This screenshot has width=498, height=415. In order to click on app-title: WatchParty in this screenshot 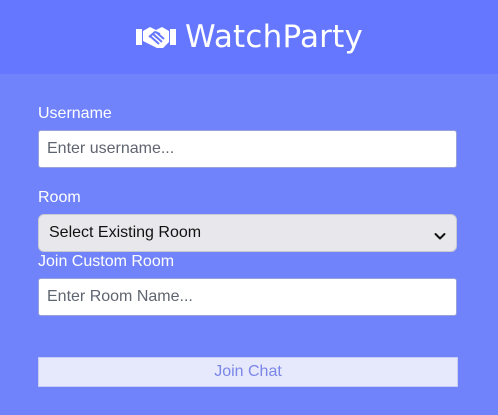, I will do `click(274, 37)`.